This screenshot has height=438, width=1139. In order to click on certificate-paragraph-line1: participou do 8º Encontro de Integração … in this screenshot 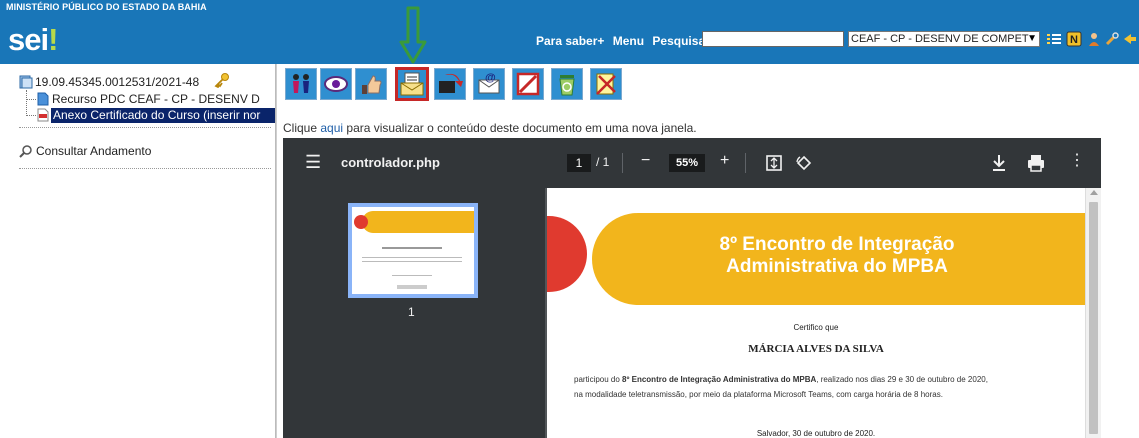, I will do `click(824, 379)`.